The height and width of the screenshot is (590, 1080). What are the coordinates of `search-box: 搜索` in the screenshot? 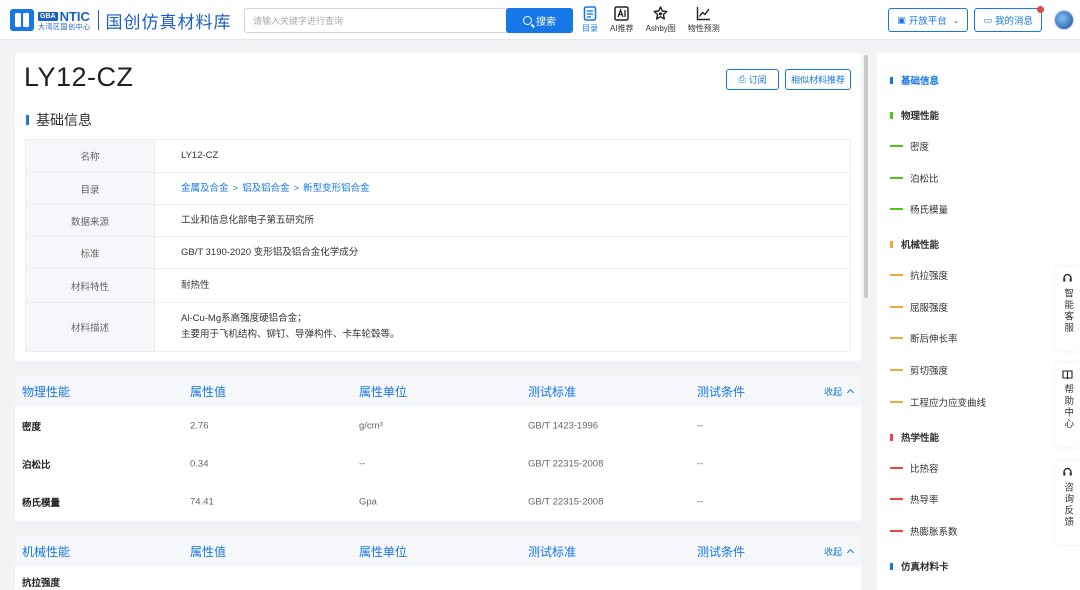 It's located at (408, 20).